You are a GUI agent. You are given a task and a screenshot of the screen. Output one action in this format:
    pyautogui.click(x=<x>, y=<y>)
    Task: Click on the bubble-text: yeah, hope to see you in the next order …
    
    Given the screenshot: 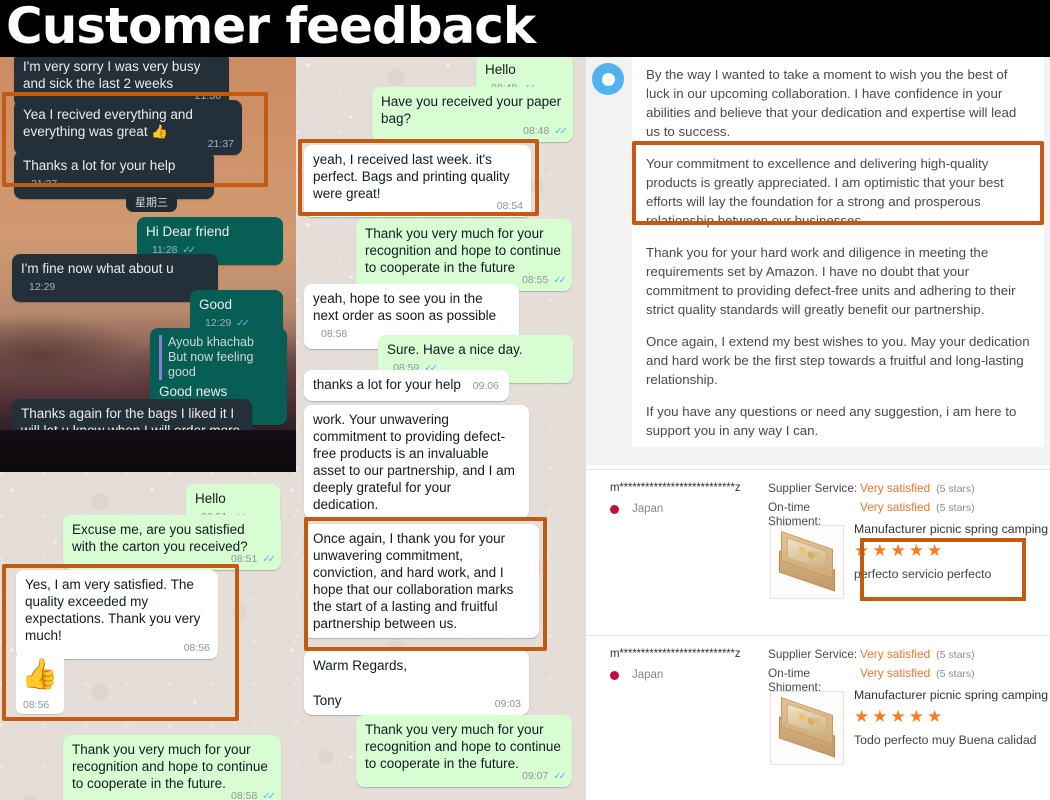 What is the action you would take?
    pyautogui.click(x=405, y=307)
    